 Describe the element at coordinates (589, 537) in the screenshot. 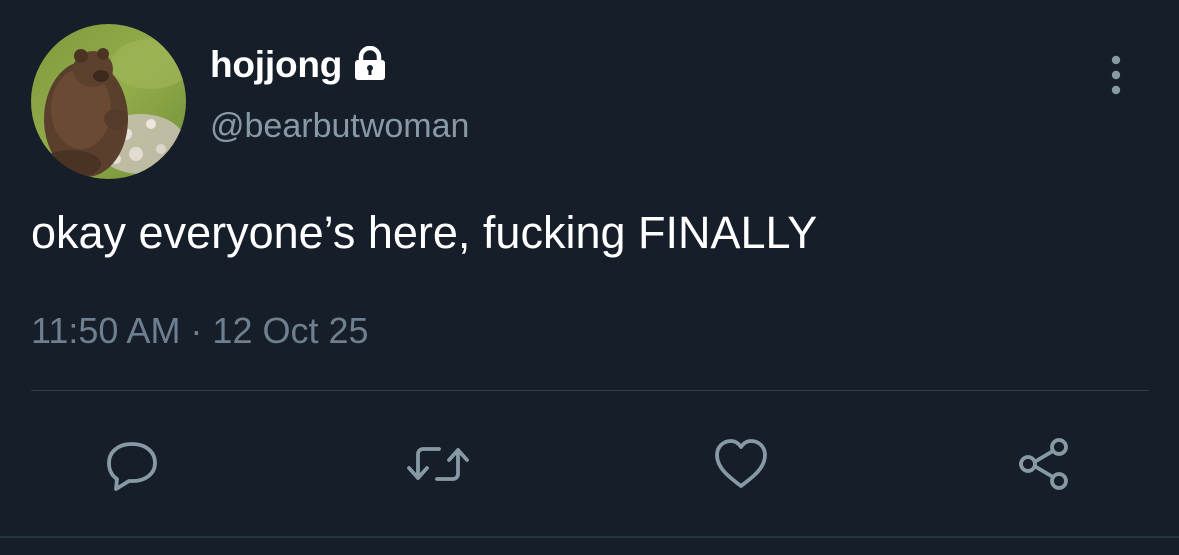

I see `bottom-divider` at that location.